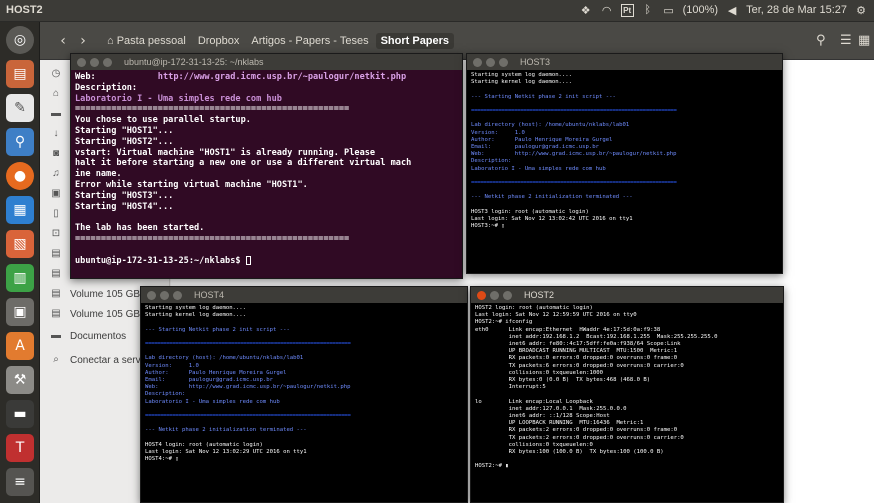 The width and height of the screenshot is (874, 503). Describe the element at coordinates (20, 40) in the screenshot. I see `dash-icon: ◎` at that location.